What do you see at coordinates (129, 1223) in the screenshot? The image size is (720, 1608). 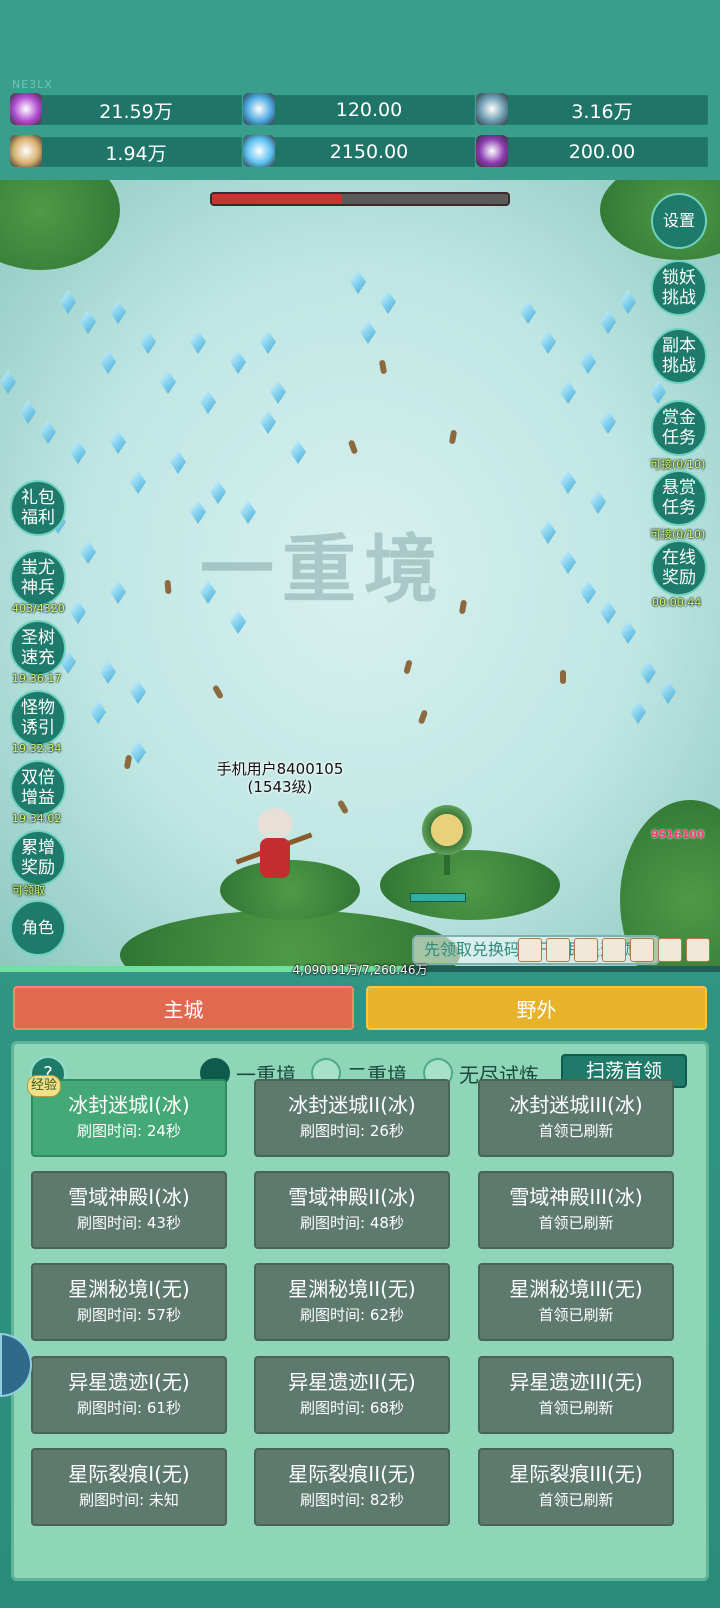 I see `dungeon-status: 刷图时间: 43秒` at bounding box center [129, 1223].